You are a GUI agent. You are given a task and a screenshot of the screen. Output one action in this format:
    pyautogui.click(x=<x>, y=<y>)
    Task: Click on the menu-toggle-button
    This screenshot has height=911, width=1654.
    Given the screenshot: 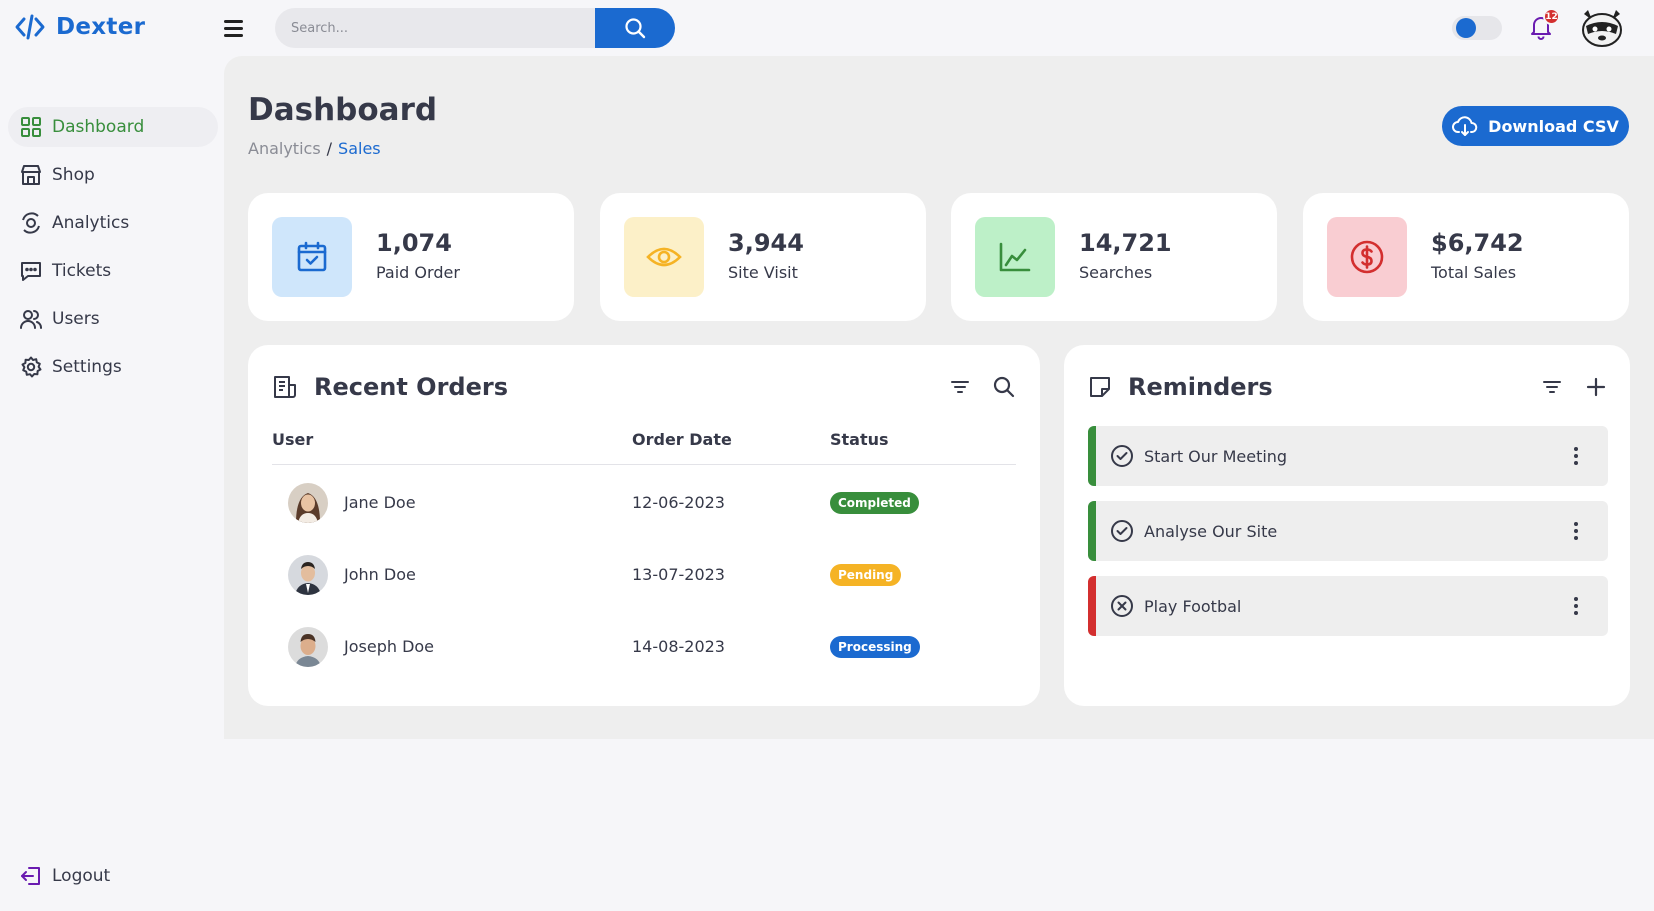 What is the action you would take?
    pyautogui.click(x=237, y=28)
    